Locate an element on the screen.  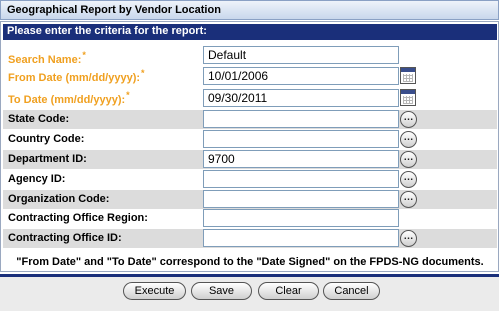
label-agency-id: Agency ID: is located at coordinates (37, 179).